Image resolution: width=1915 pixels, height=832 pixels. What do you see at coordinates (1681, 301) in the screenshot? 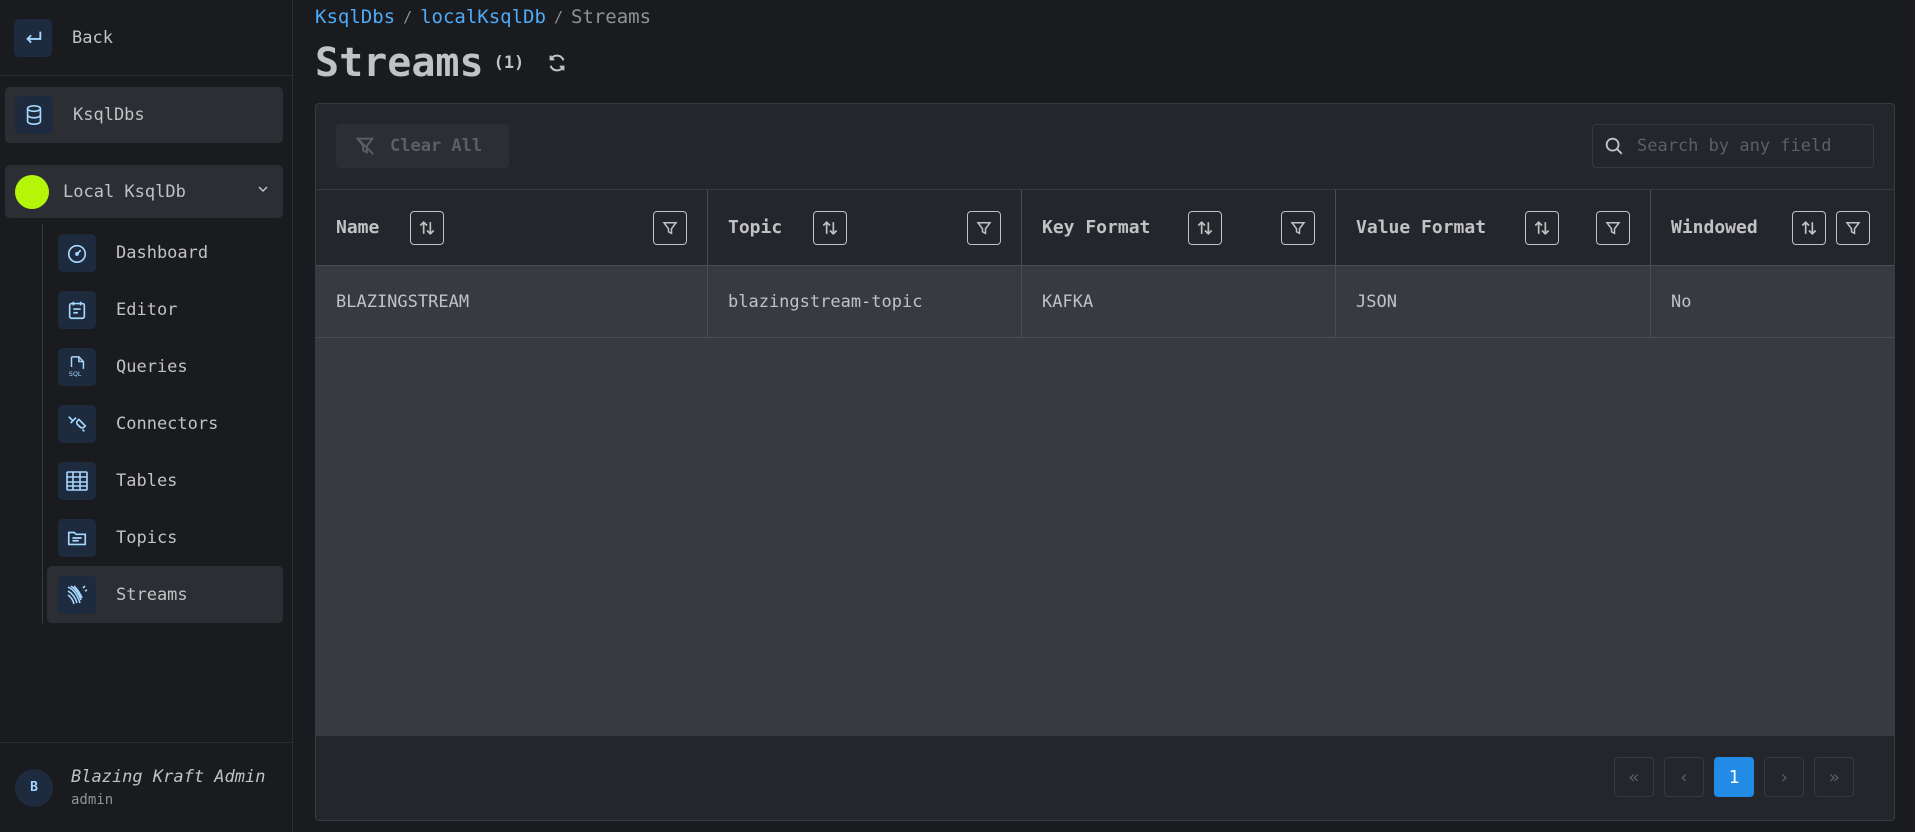
I see `cell-windowed: No` at bounding box center [1681, 301].